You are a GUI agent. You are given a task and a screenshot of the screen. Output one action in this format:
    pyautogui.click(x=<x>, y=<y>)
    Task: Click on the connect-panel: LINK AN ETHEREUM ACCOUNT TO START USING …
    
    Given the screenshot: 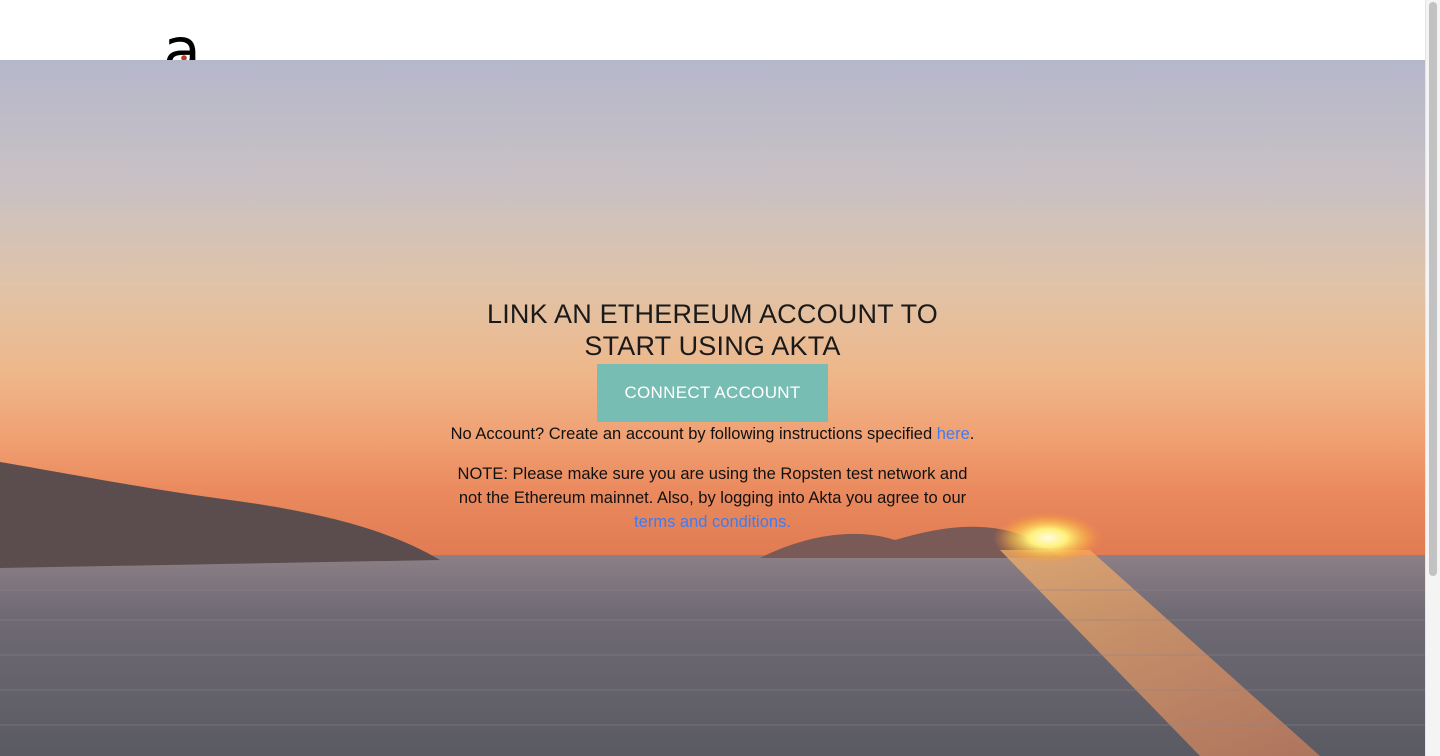 What is the action you would take?
    pyautogui.click(x=712, y=416)
    